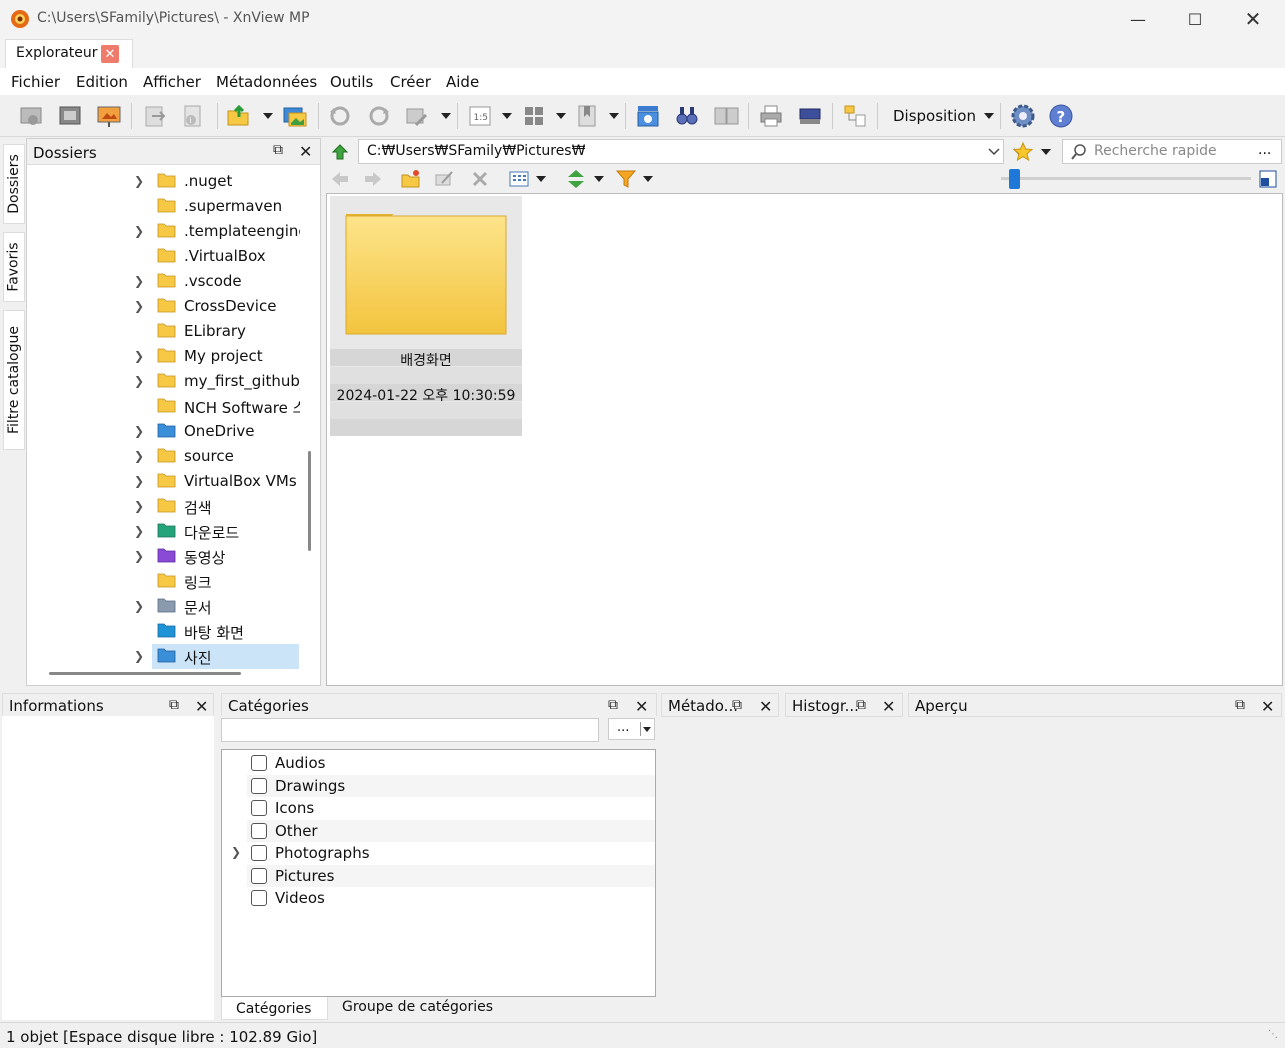 The image size is (1285, 1048). What do you see at coordinates (1138, 19) in the screenshot?
I see `minimize-button: —` at bounding box center [1138, 19].